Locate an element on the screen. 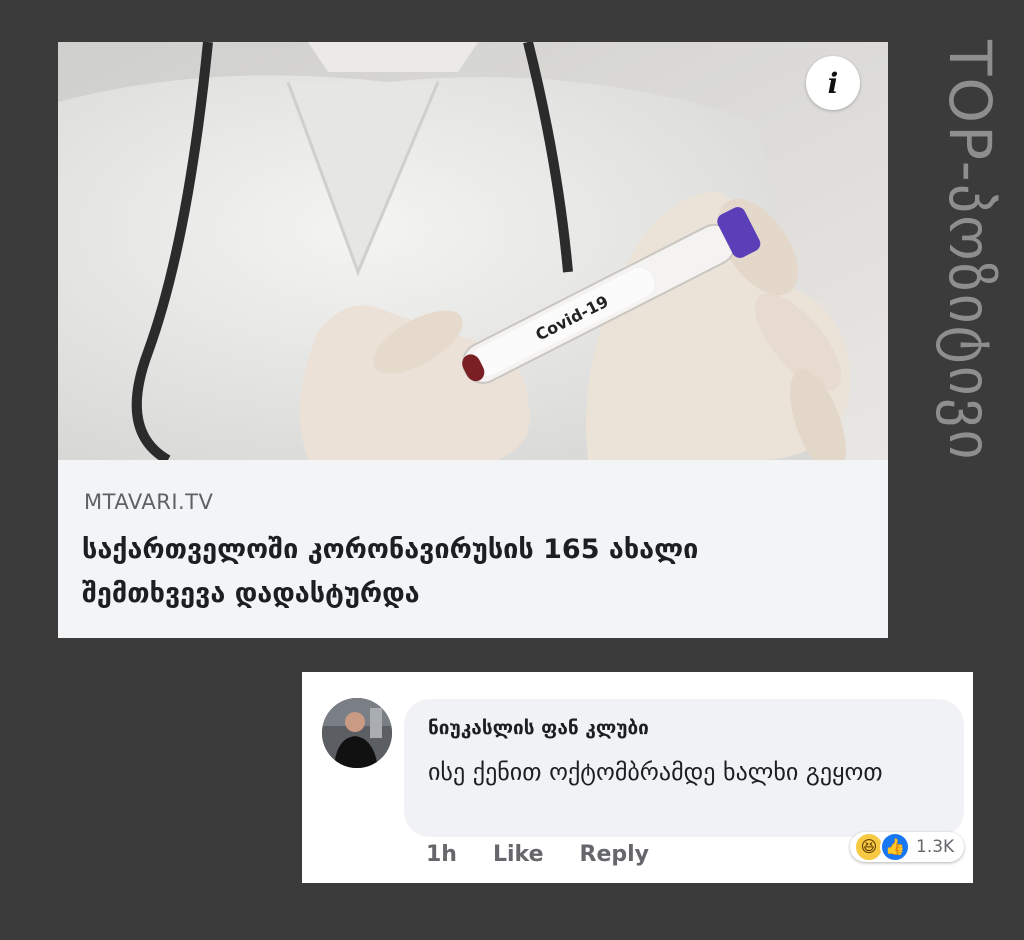 The image size is (1024, 940). like-icon: 👍 is located at coordinates (895, 847).